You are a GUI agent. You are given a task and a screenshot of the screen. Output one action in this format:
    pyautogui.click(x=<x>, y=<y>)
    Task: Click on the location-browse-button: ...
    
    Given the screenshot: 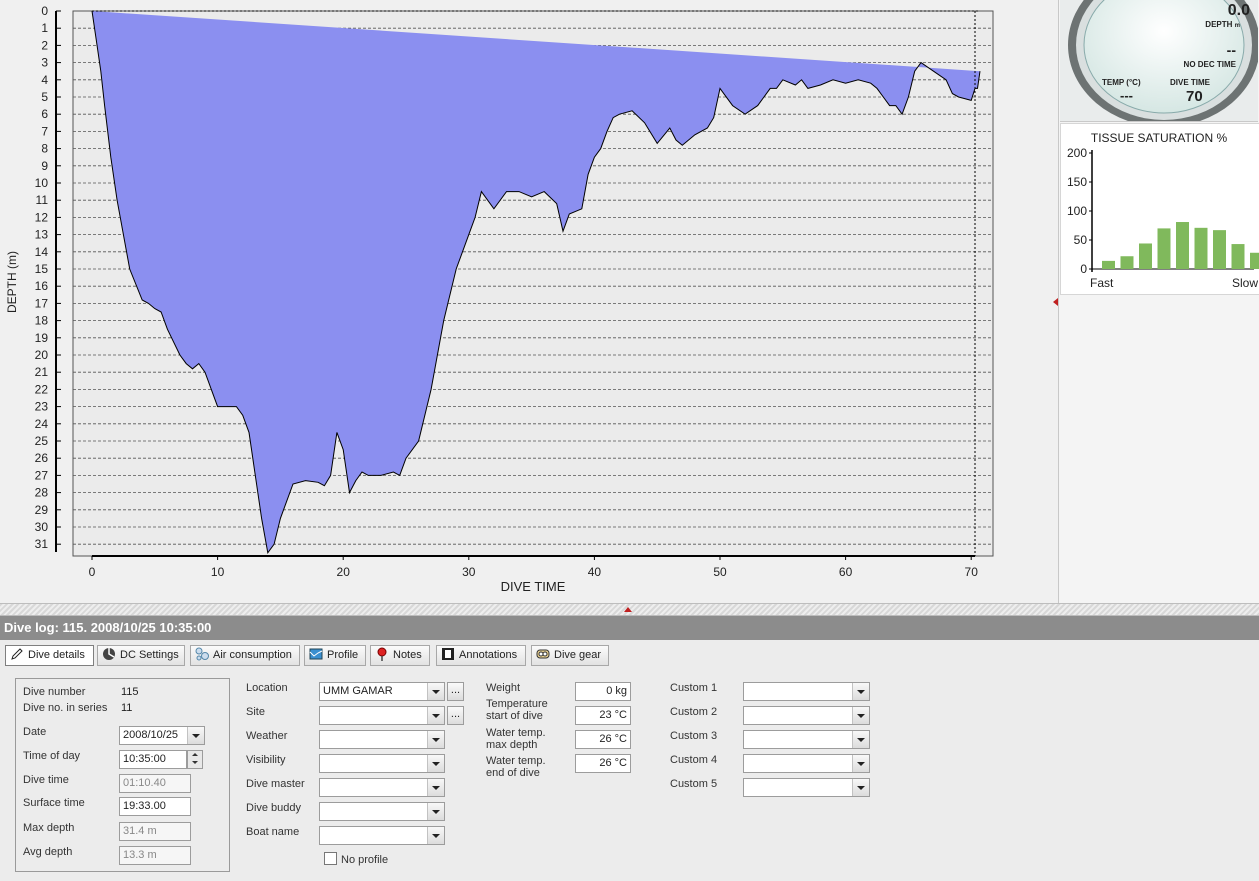 What is the action you would take?
    pyautogui.click(x=455, y=691)
    